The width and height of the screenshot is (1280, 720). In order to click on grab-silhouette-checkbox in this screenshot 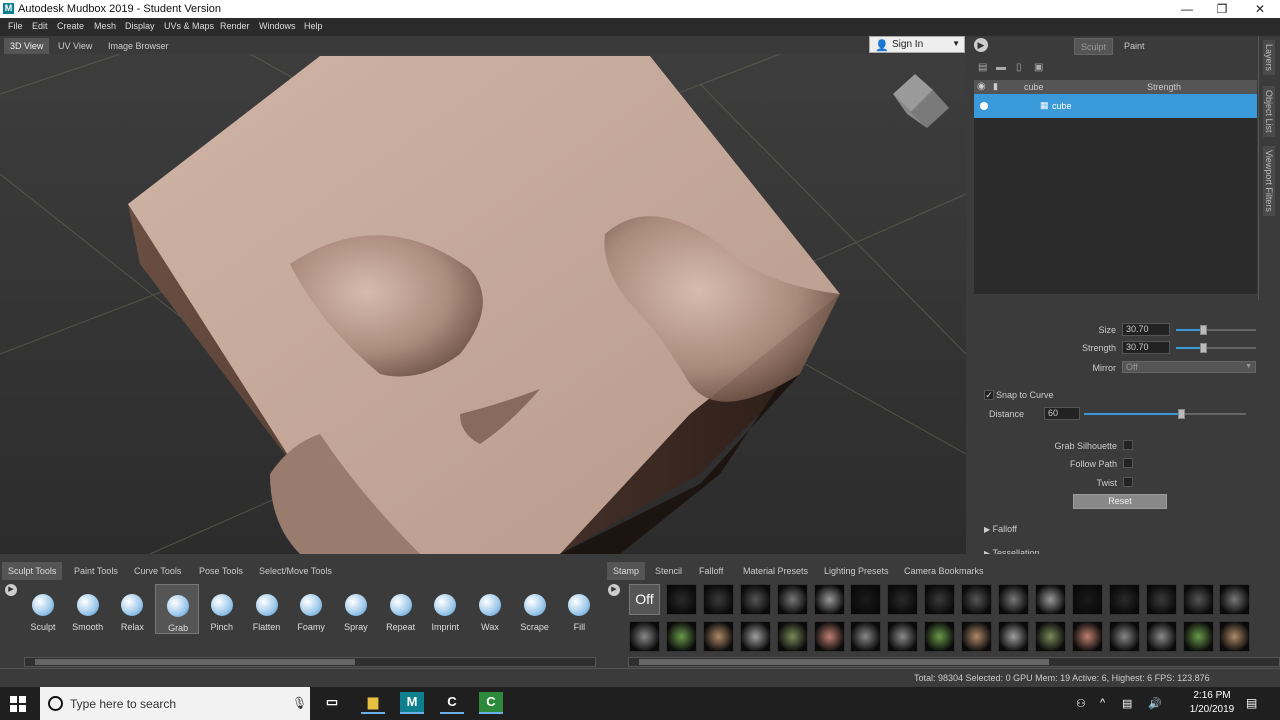, I will do `click(1128, 445)`.